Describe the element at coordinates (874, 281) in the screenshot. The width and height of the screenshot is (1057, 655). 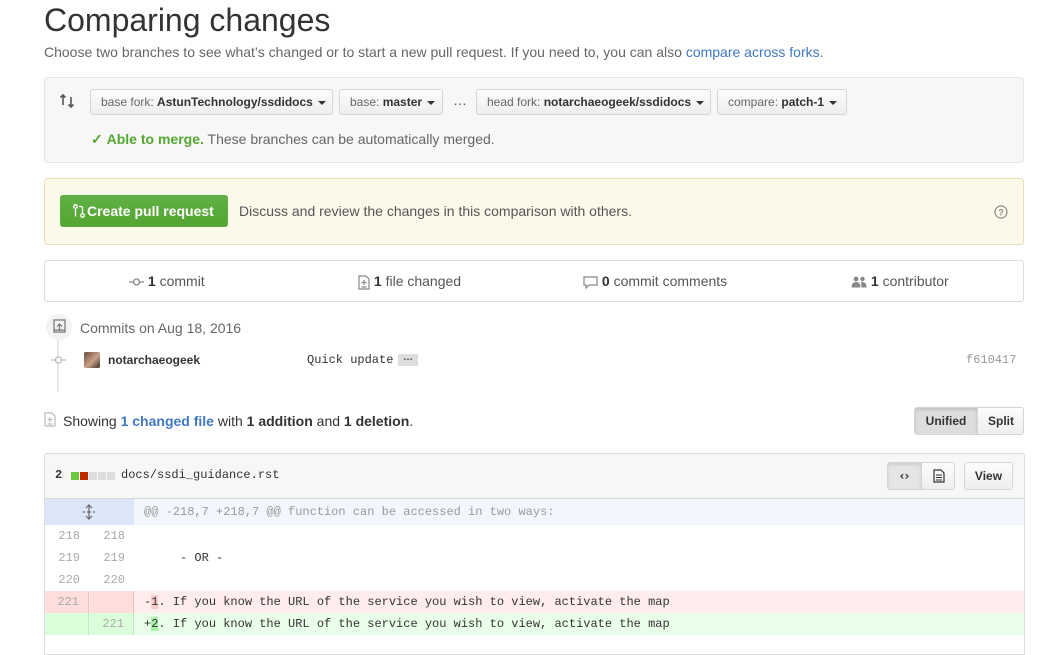
I see `contributors-count: 1` at that location.